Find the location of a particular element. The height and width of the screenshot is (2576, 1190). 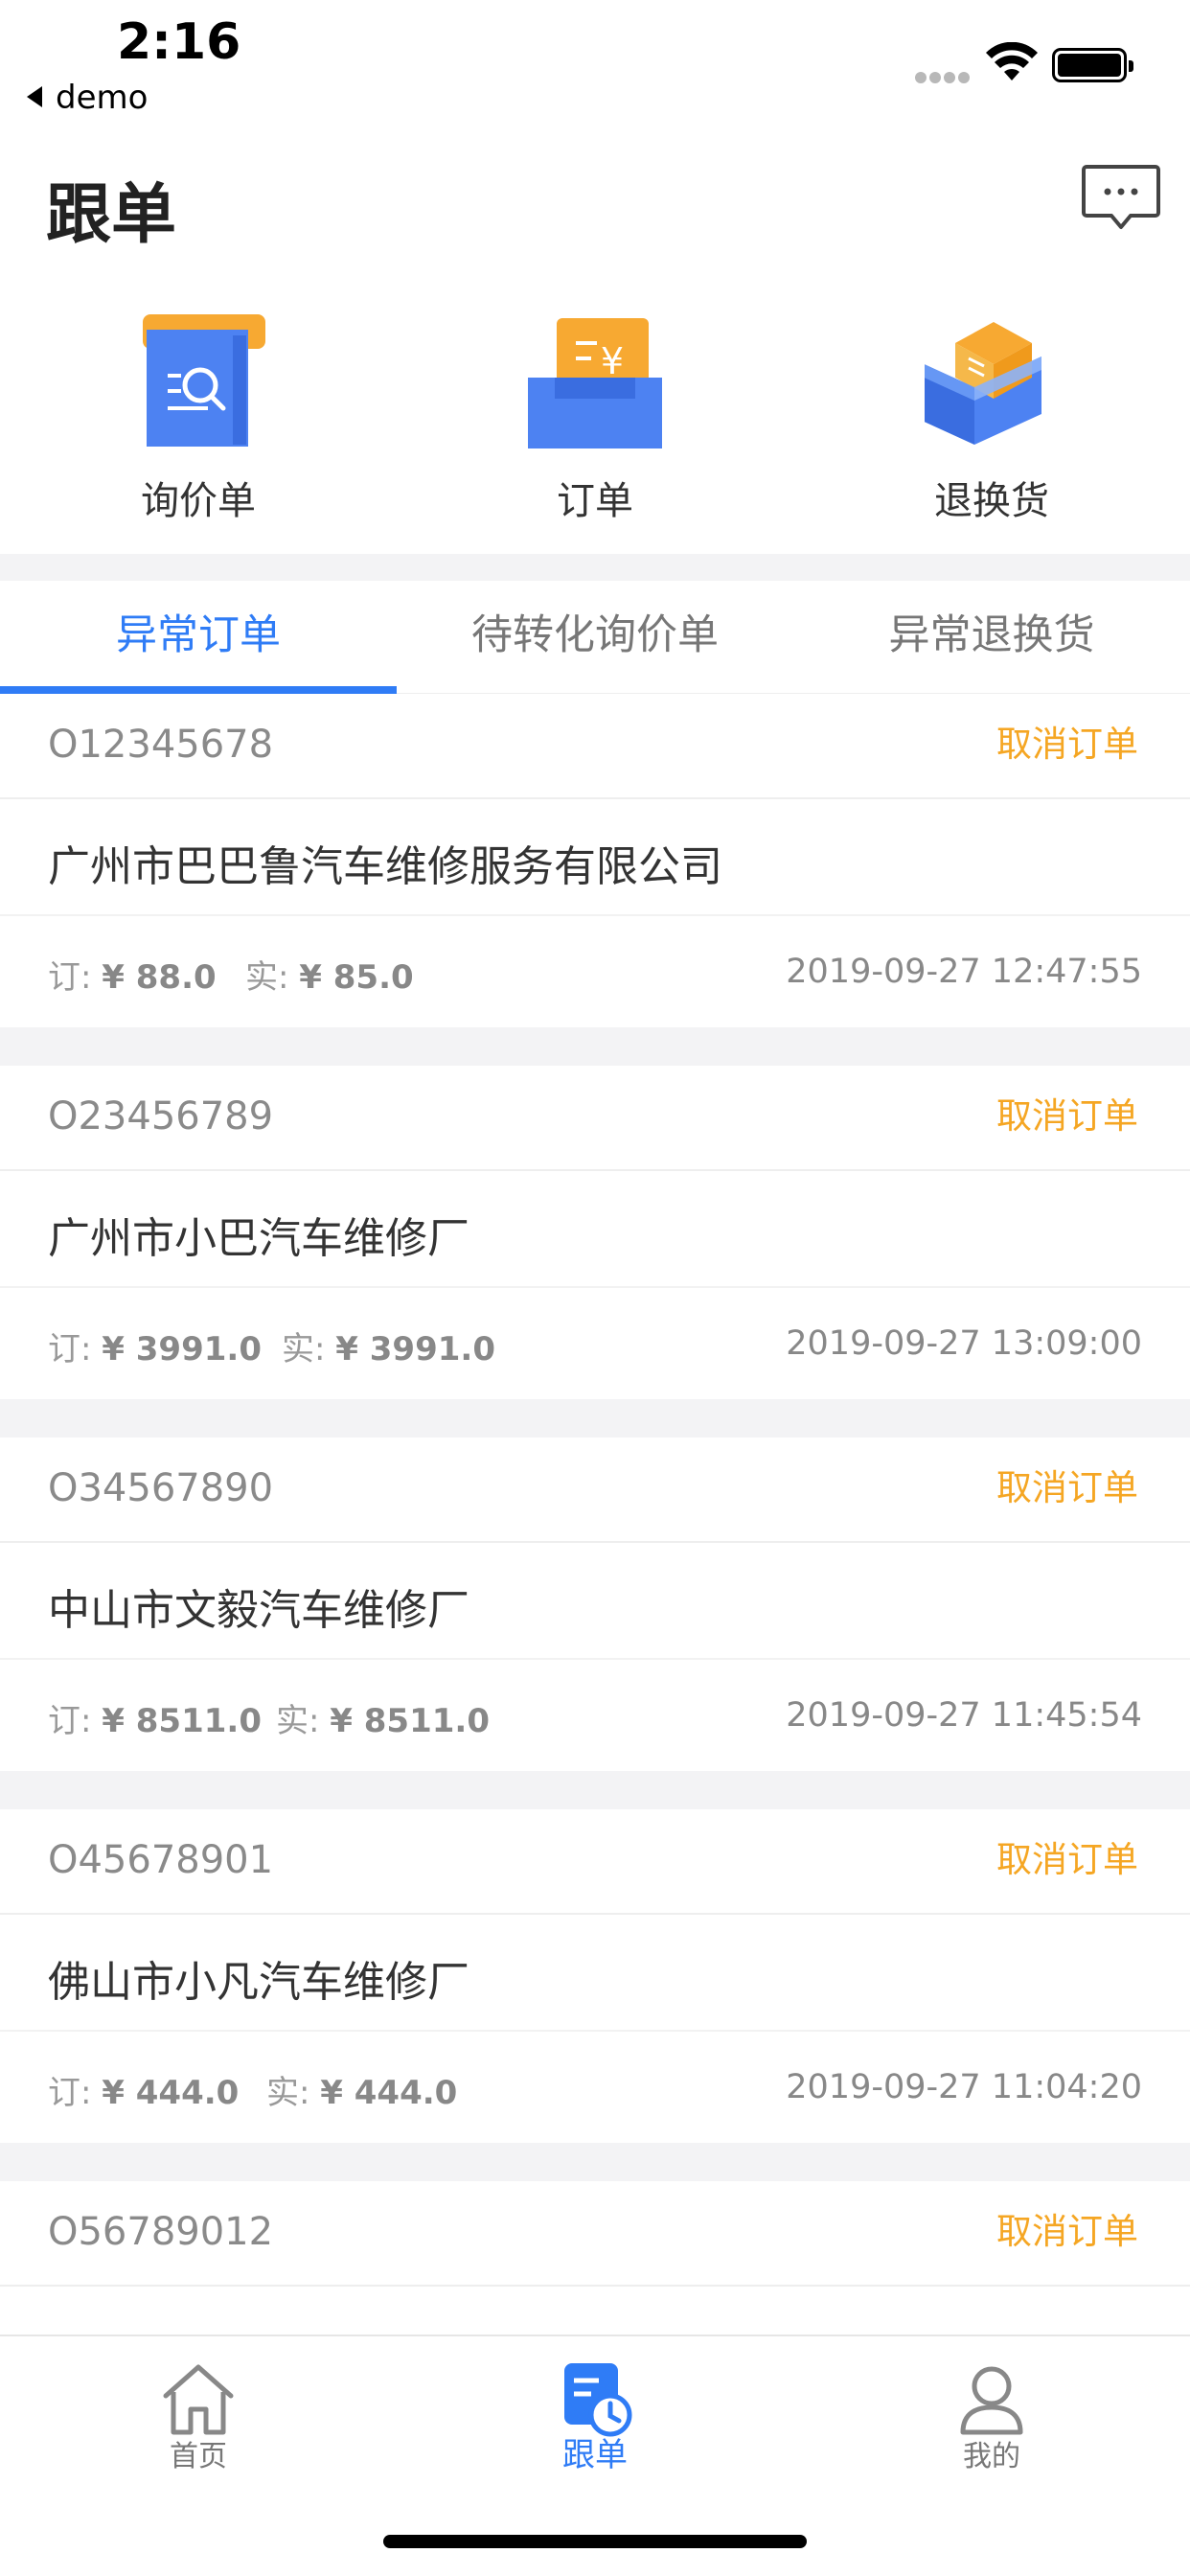

active-tab-indicator is located at coordinates (199, 690).